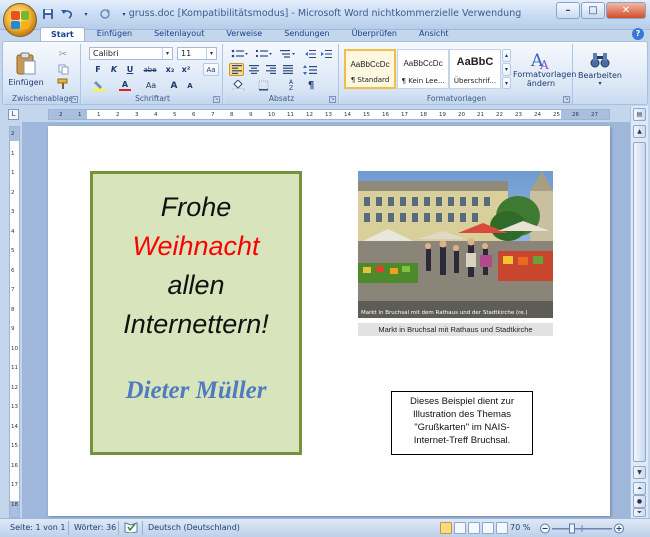 The image size is (650, 537). I want to click on print-layout-view-button, so click(446, 528).